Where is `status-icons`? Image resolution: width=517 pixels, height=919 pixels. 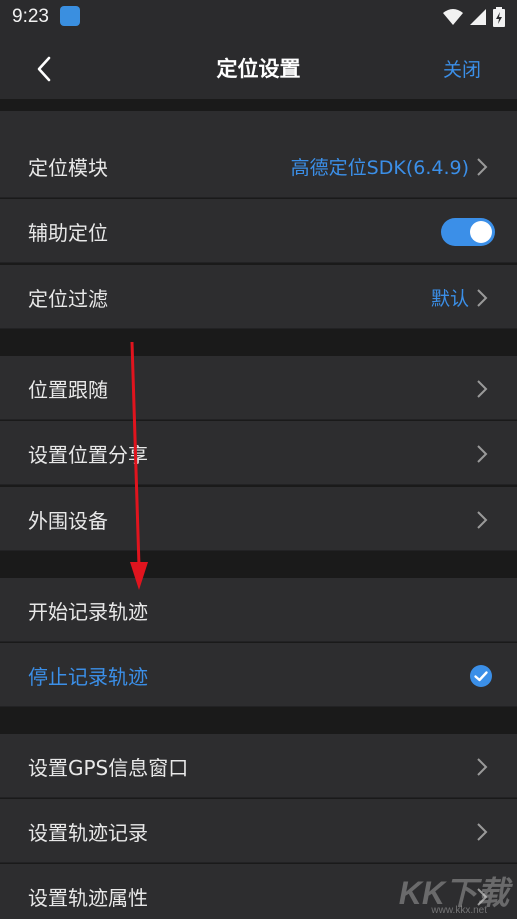 status-icons is located at coordinates (474, 17).